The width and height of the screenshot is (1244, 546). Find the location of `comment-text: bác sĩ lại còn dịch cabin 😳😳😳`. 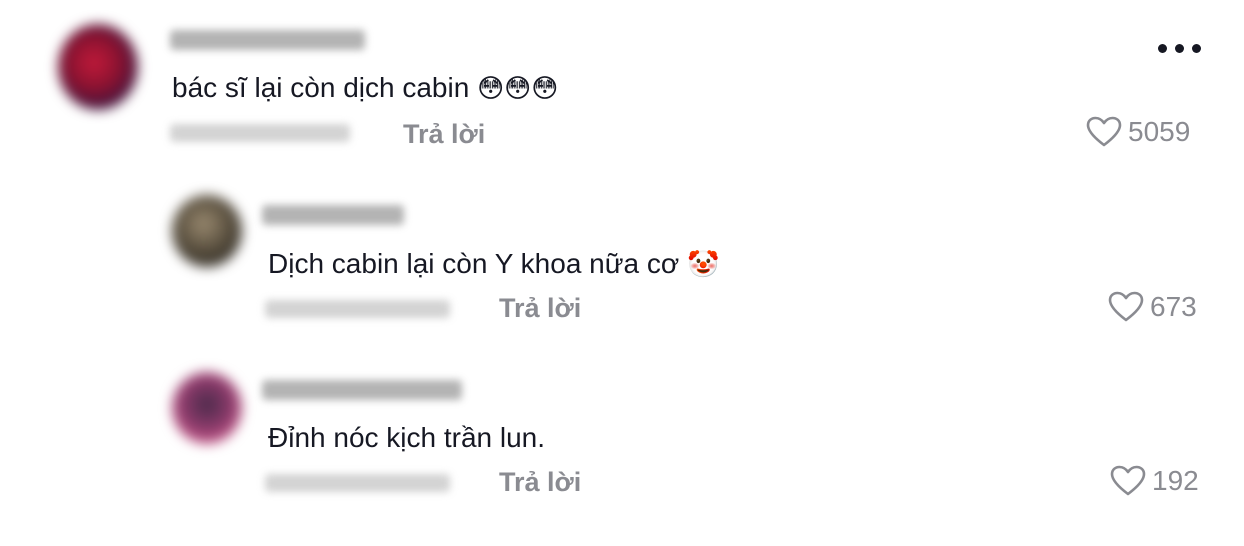

comment-text: bác sĩ lại còn dịch cabin 😳😳😳 is located at coordinates (365, 88).